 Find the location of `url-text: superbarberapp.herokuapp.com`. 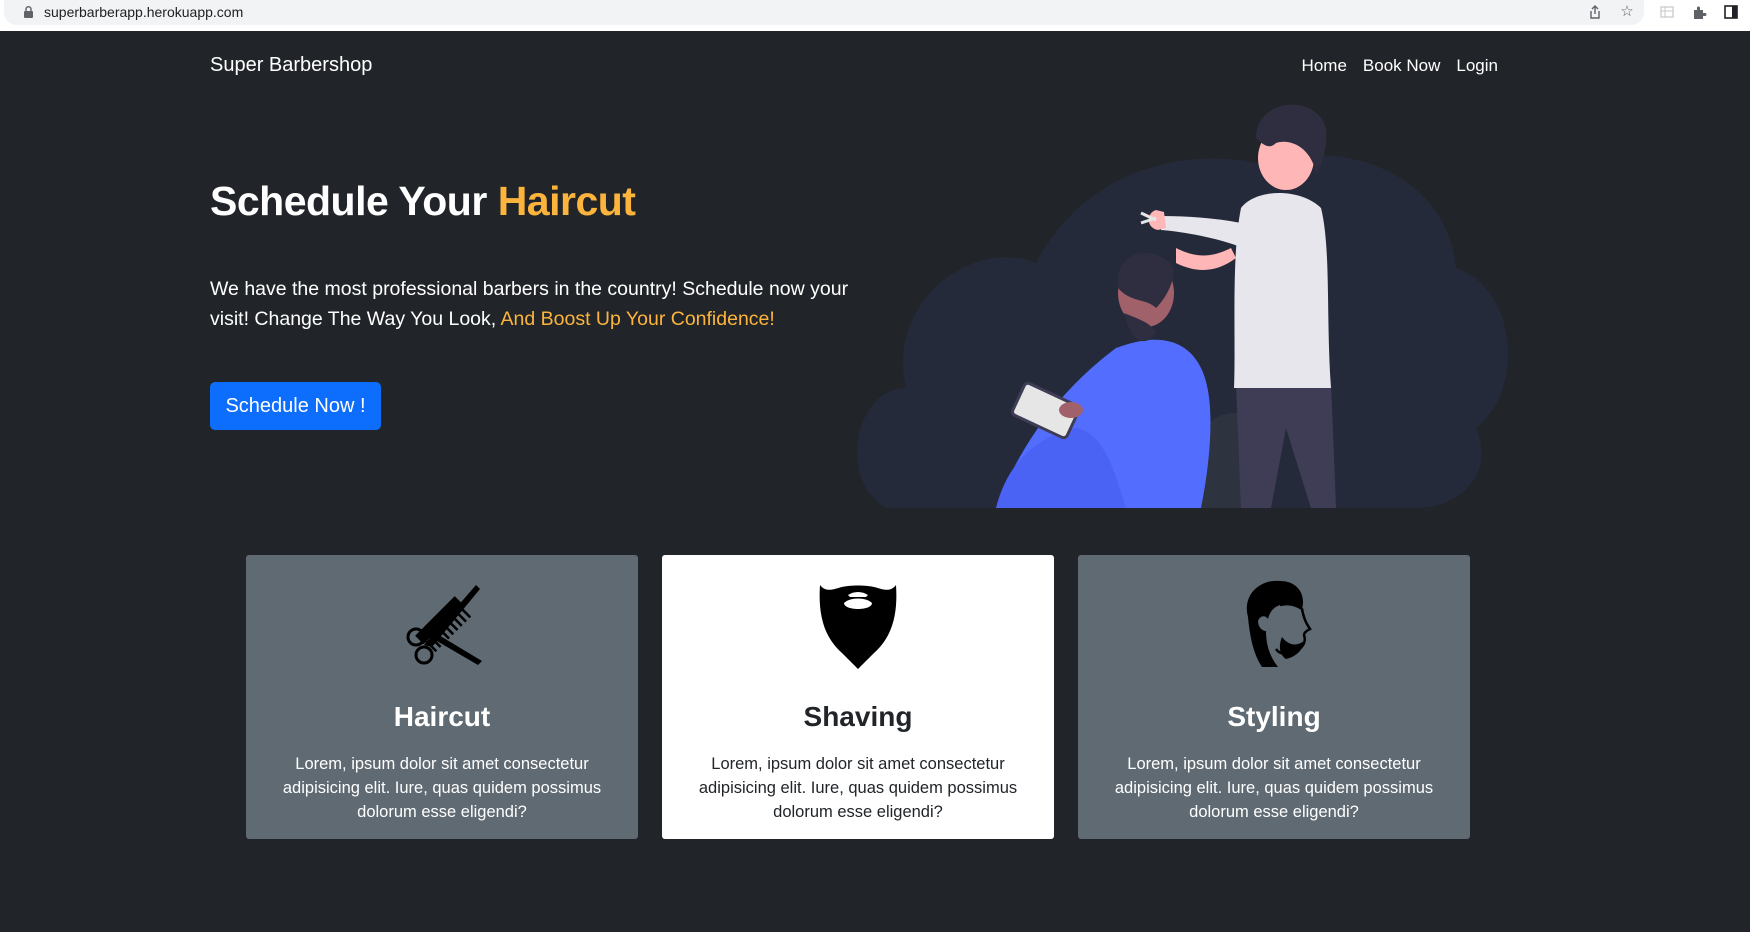

url-text: superbarberapp.herokuapp.com is located at coordinates (144, 12).